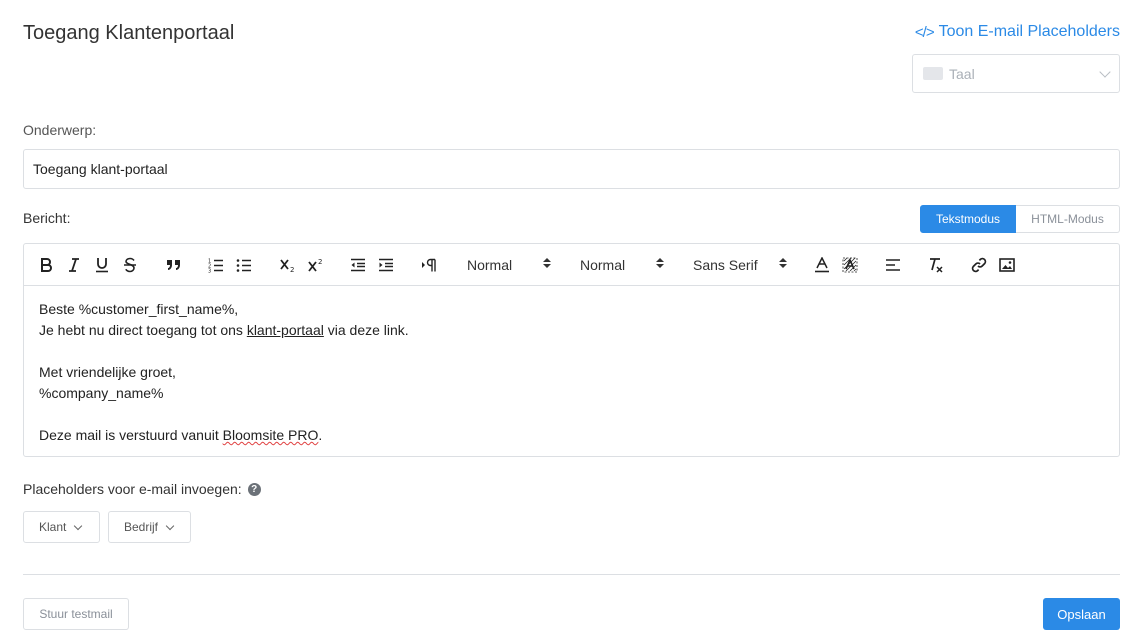  I want to click on editor-mode-switch: Tekstmodus HTML-Modus, so click(1020, 219).